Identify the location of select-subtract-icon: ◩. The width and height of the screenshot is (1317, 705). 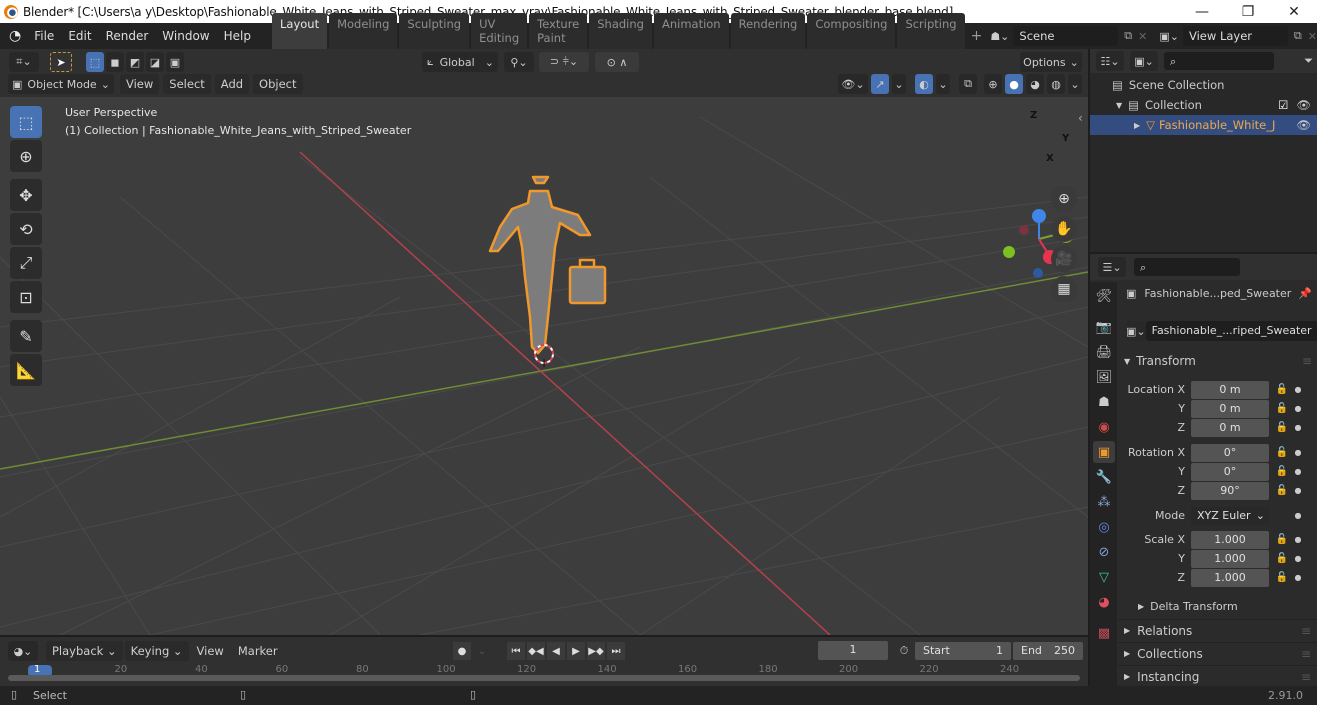
(135, 62).